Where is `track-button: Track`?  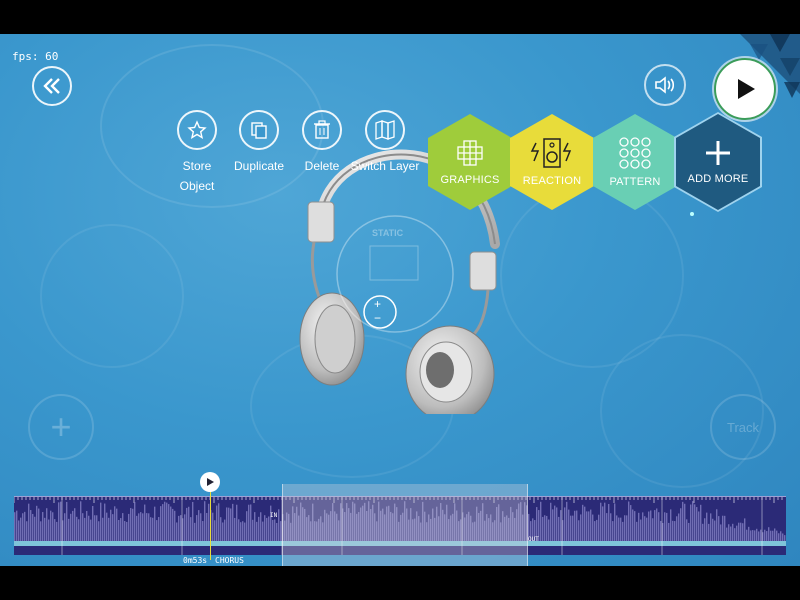 track-button: Track is located at coordinates (743, 427).